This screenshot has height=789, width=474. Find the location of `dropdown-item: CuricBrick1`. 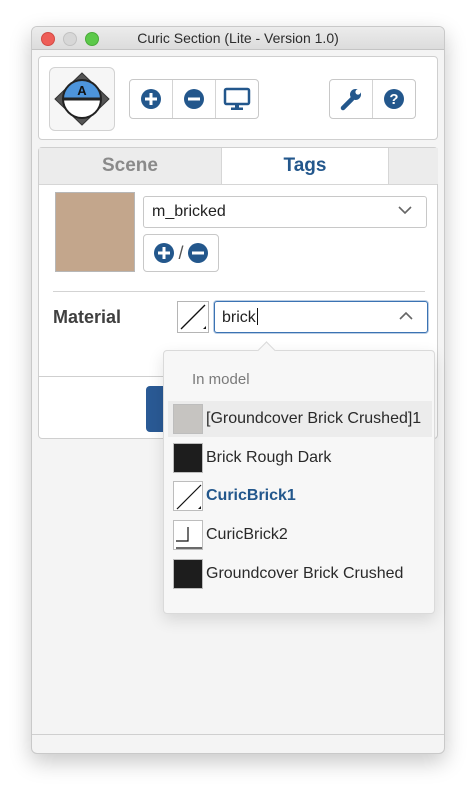

dropdown-item: CuricBrick1 is located at coordinates (300, 496).